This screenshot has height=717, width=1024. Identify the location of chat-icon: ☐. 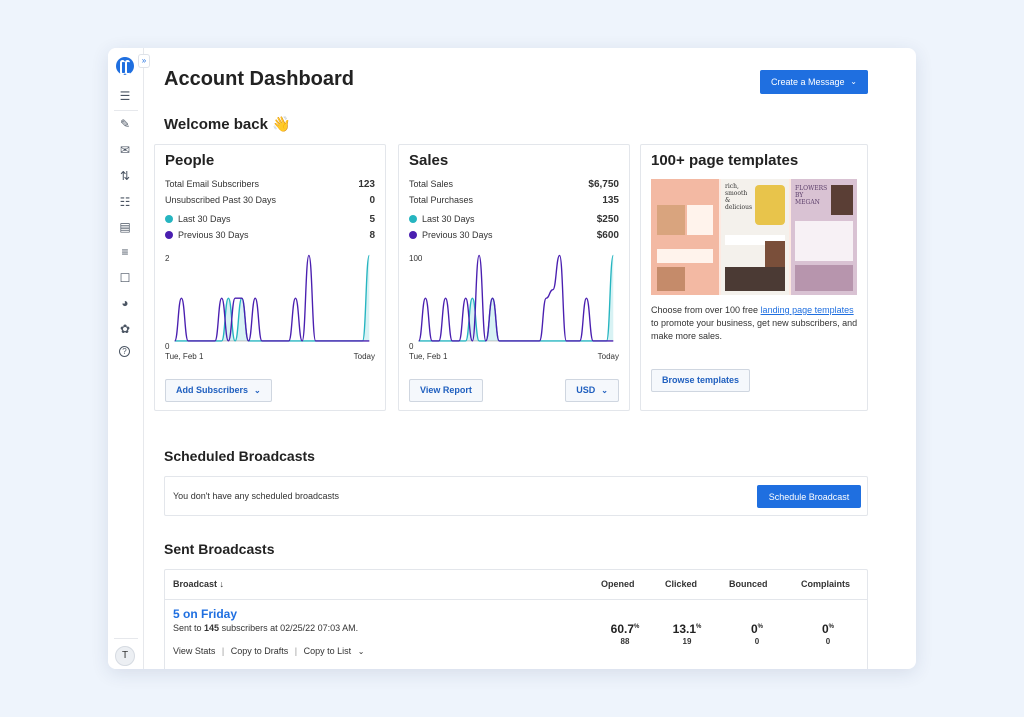
(125, 278).